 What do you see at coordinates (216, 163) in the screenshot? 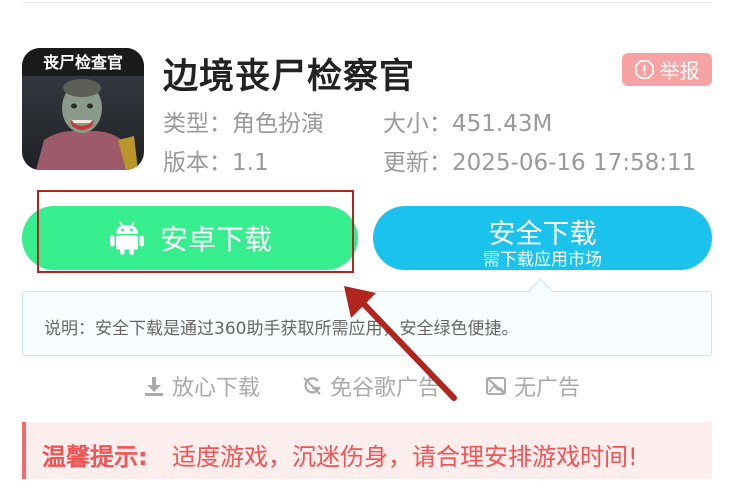
I see `app-version: 版本：1.1` at bounding box center [216, 163].